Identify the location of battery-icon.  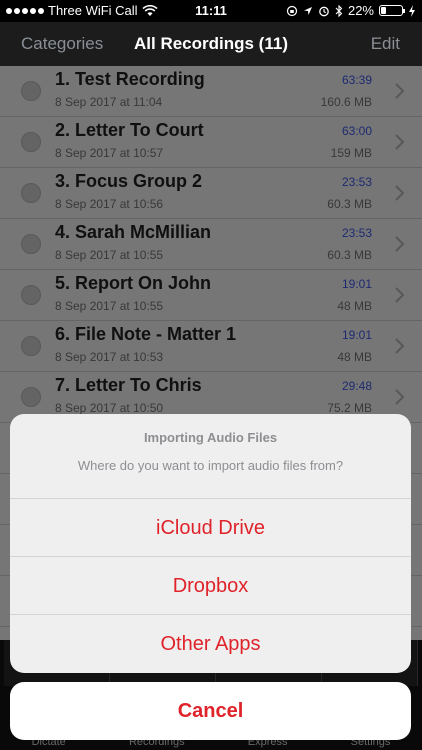
(392, 10).